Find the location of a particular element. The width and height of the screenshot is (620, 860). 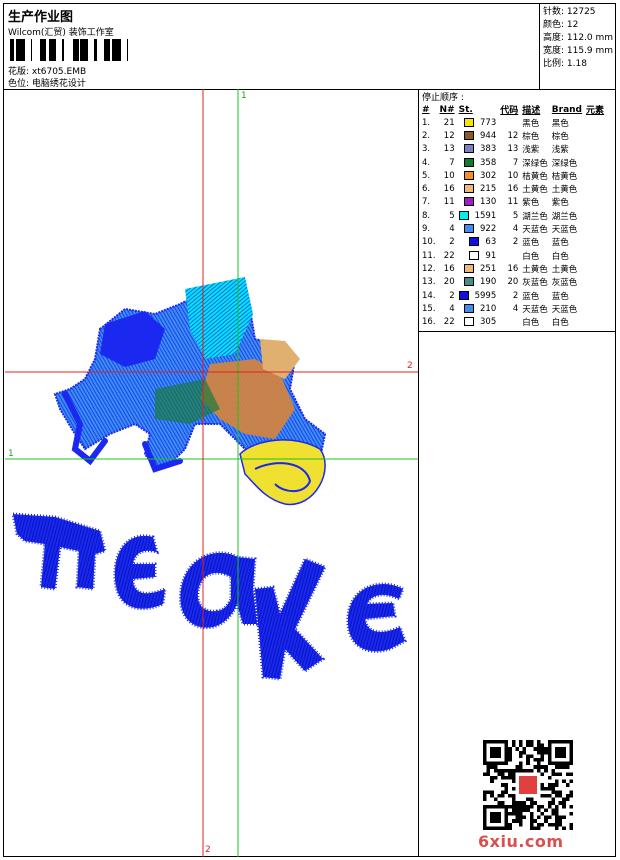

stitch-count-value: 63 is located at coordinates (491, 242).